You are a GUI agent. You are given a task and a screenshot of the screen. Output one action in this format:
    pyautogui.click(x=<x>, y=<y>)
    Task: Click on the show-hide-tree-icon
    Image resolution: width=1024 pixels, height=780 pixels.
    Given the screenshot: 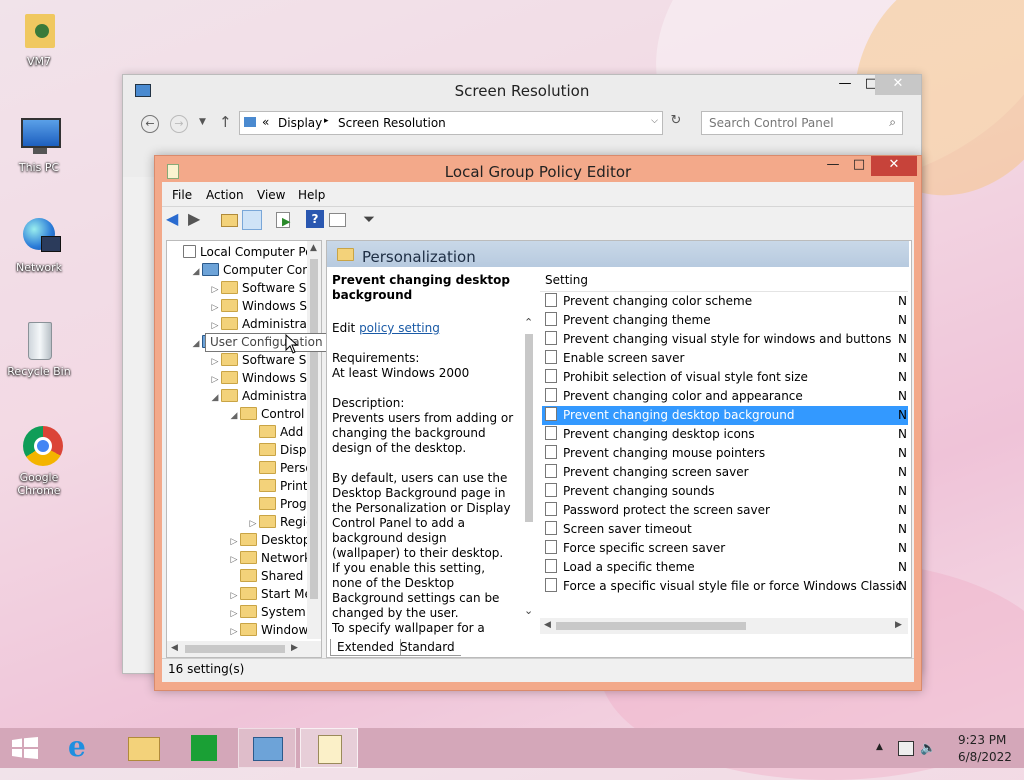 What is the action you would take?
    pyautogui.click(x=252, y=220)
    